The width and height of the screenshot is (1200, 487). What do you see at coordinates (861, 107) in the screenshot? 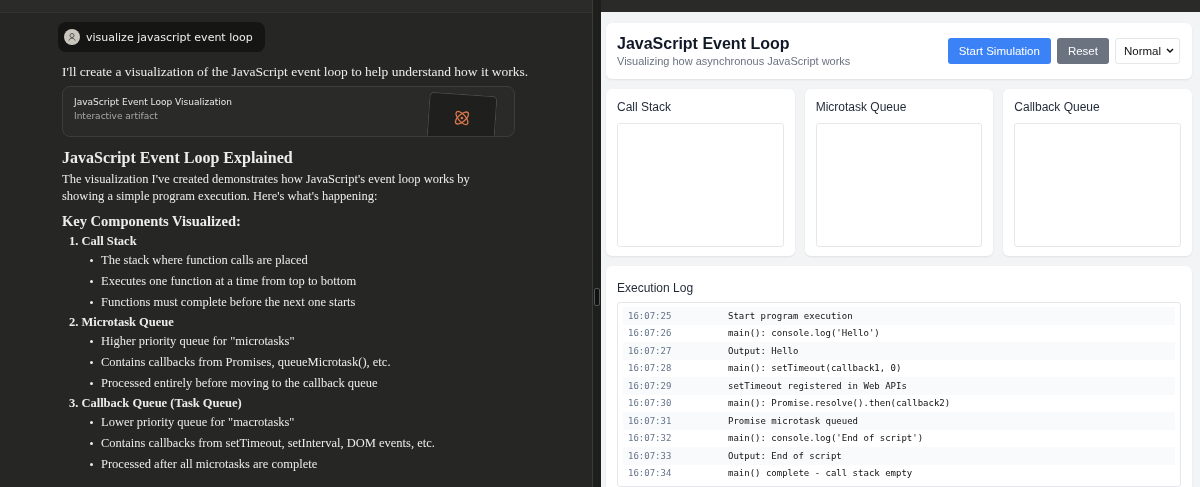
I see `queue-title: Microtask Queue` at bounding box center [861, 107].